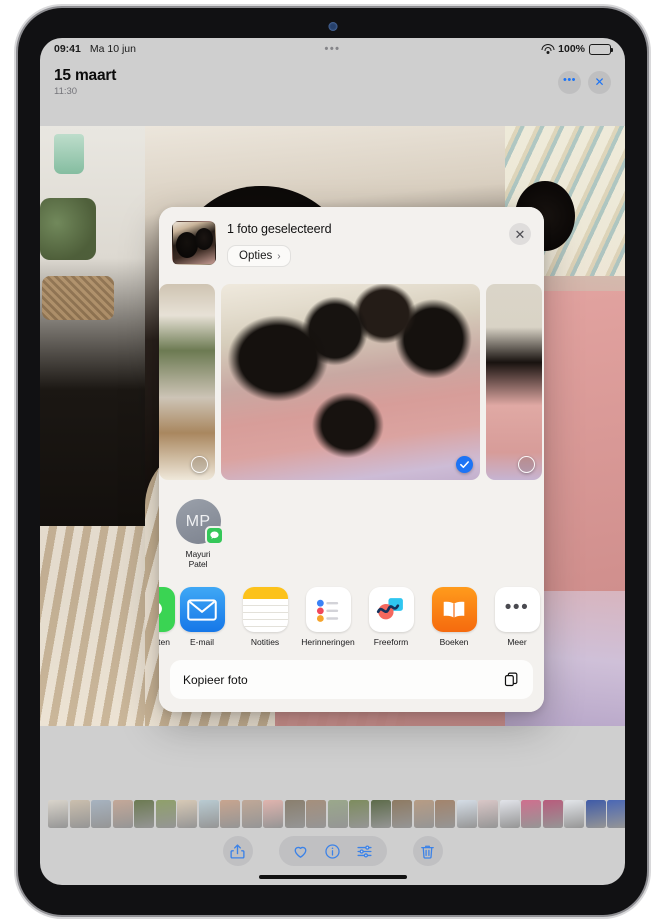 This screenshot has height=923, width=665. I want to click on photo-filmstrip, so click(332, 814).